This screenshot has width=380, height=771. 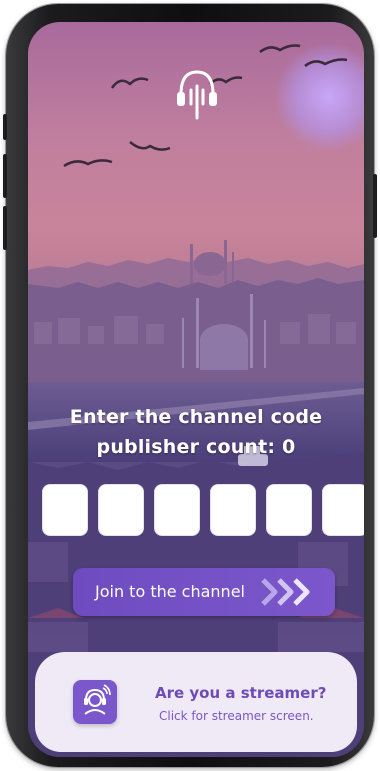 I want to click on join-channel-label: Join to the channel, so click(x=170, y=591).